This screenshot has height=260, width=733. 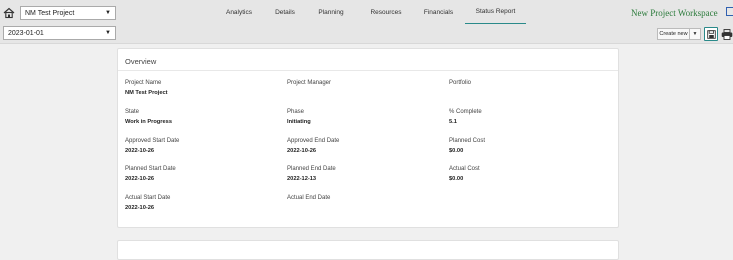 I want to click on field-label: Approved End Date, so click(x=313, y=141).